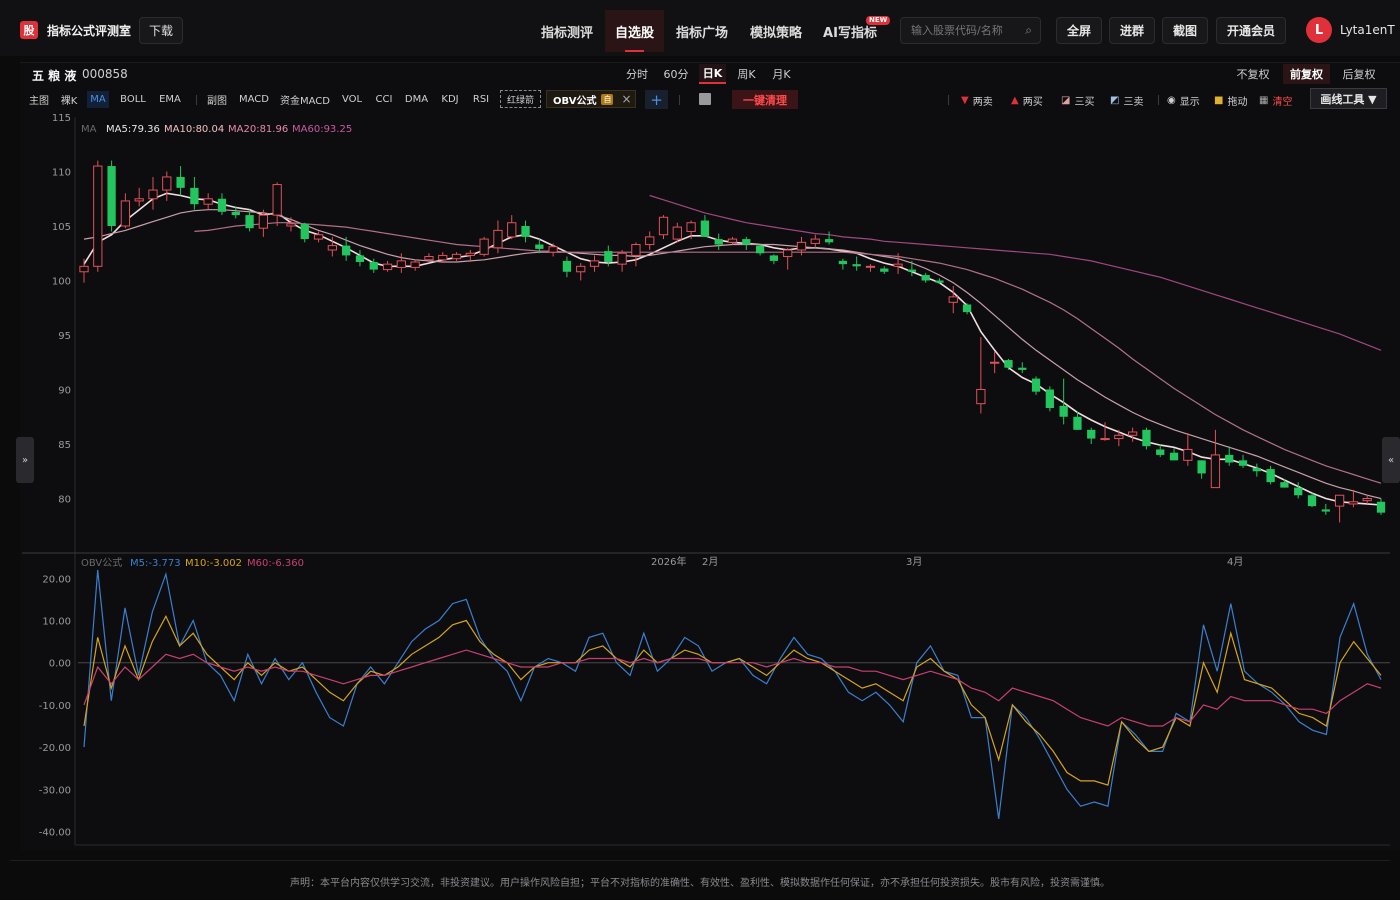 The height and width of the screenshot is (900, 1400). I want to click on self-made-badge: 自, so click(607, 99).